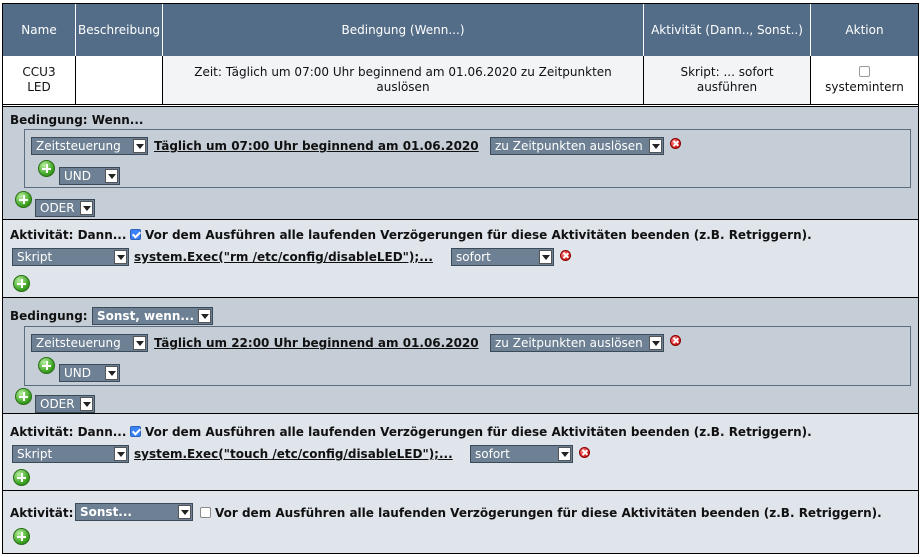  What do you see at coordinates (403, 30) in the screenshot?
I see `header-bedingung: Bedingung (Wenn...)` at bounding box center [403, 30].